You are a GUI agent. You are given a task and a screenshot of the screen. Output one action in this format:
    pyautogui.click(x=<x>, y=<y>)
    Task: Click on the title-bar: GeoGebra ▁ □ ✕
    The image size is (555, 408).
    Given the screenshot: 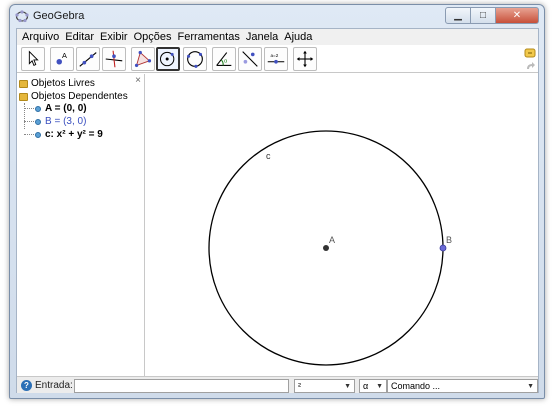 What is the action you would take?
    pyautogui.click(x=277, y=16)
    